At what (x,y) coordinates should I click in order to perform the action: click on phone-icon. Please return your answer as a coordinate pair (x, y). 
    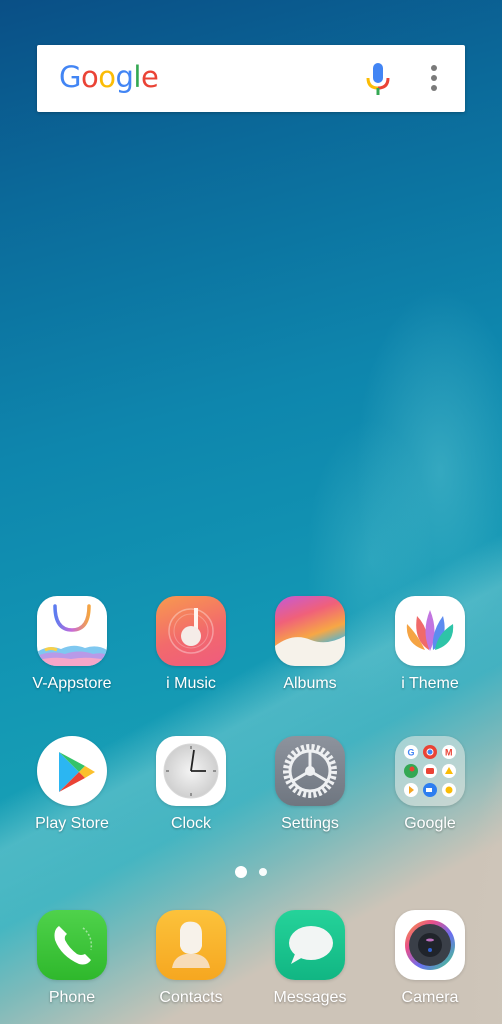
    Looking at the image, I should click on (72, 945).